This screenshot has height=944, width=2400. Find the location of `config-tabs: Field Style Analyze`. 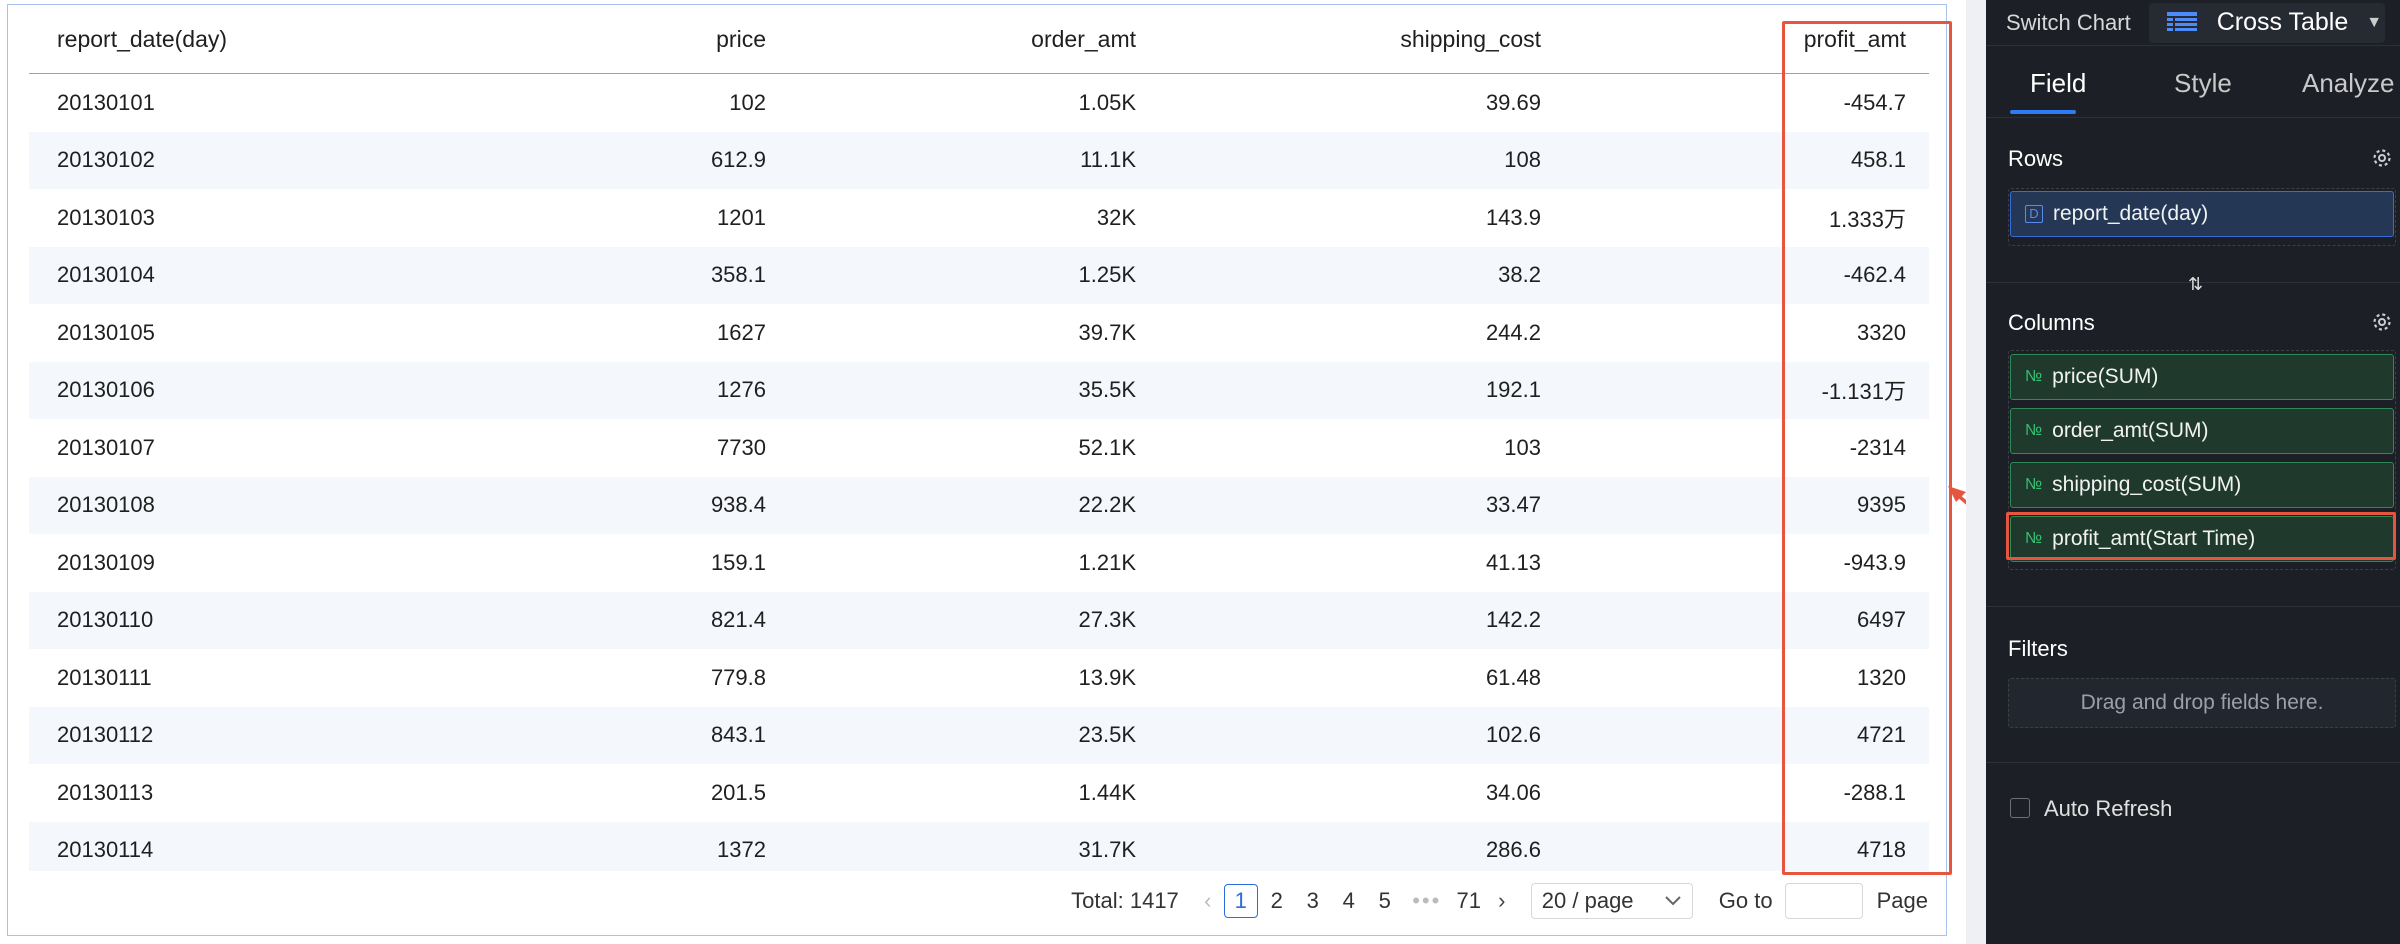

config-tabs: Field Style Analyze is located at coordinates (2193, 82).